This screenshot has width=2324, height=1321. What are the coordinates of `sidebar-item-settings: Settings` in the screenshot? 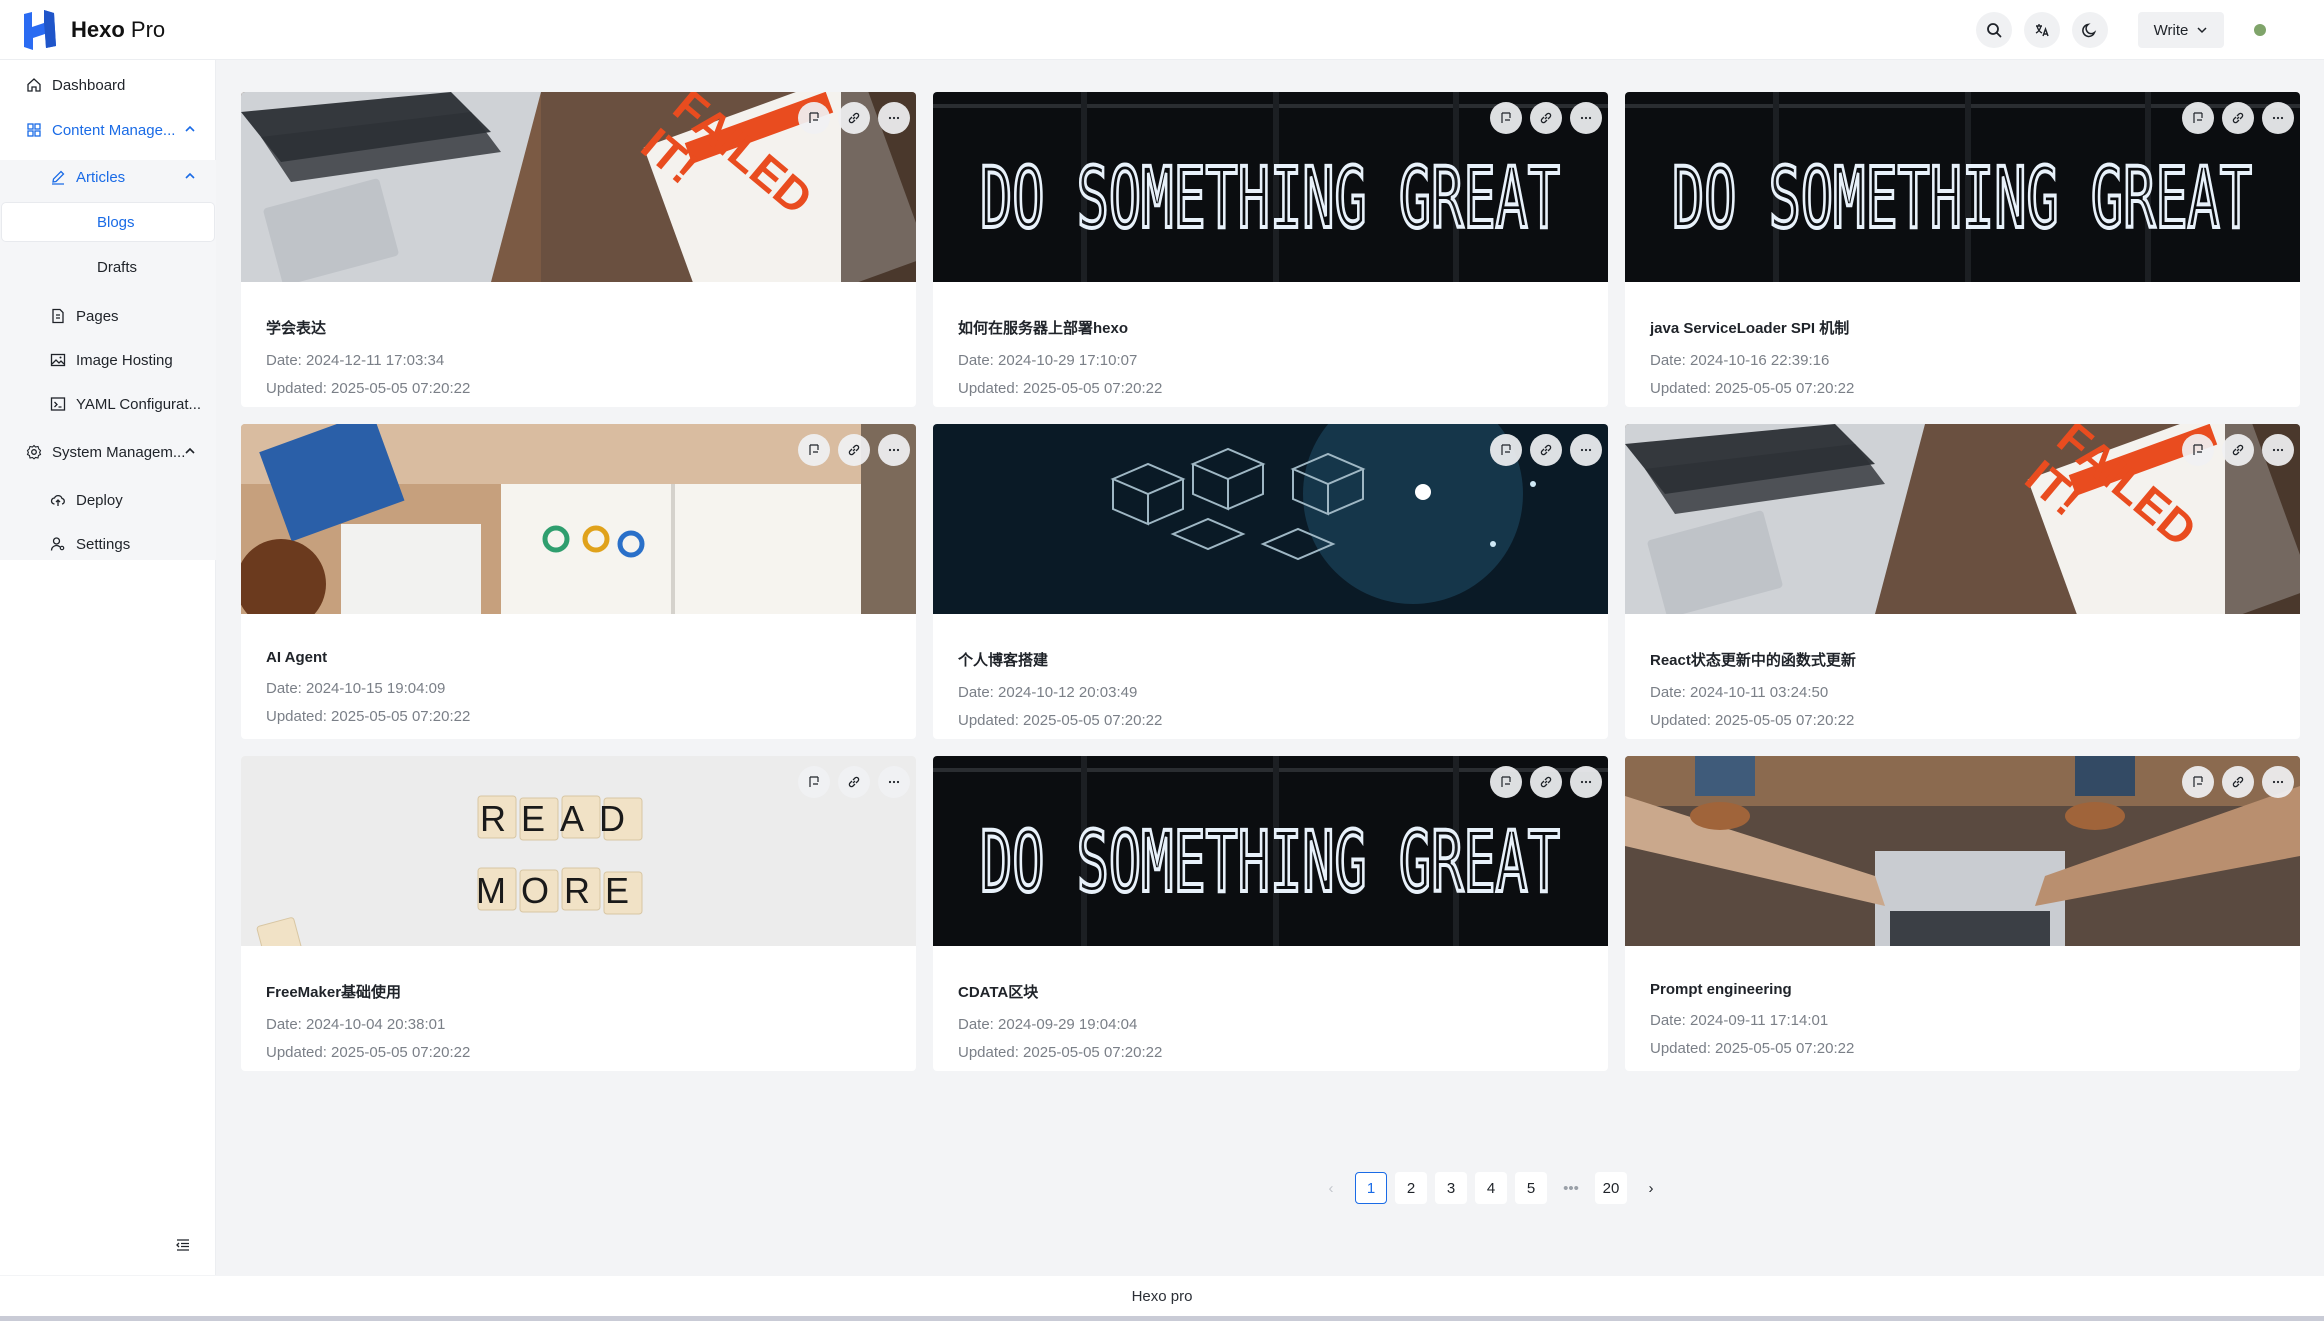 It's located at (108, 544).